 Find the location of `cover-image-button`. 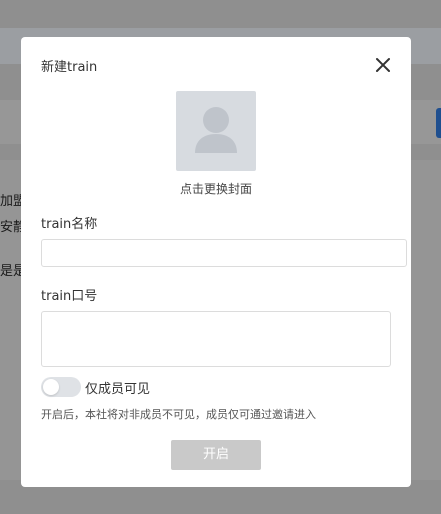

cover-image-button is located at coordinates (216, 131).